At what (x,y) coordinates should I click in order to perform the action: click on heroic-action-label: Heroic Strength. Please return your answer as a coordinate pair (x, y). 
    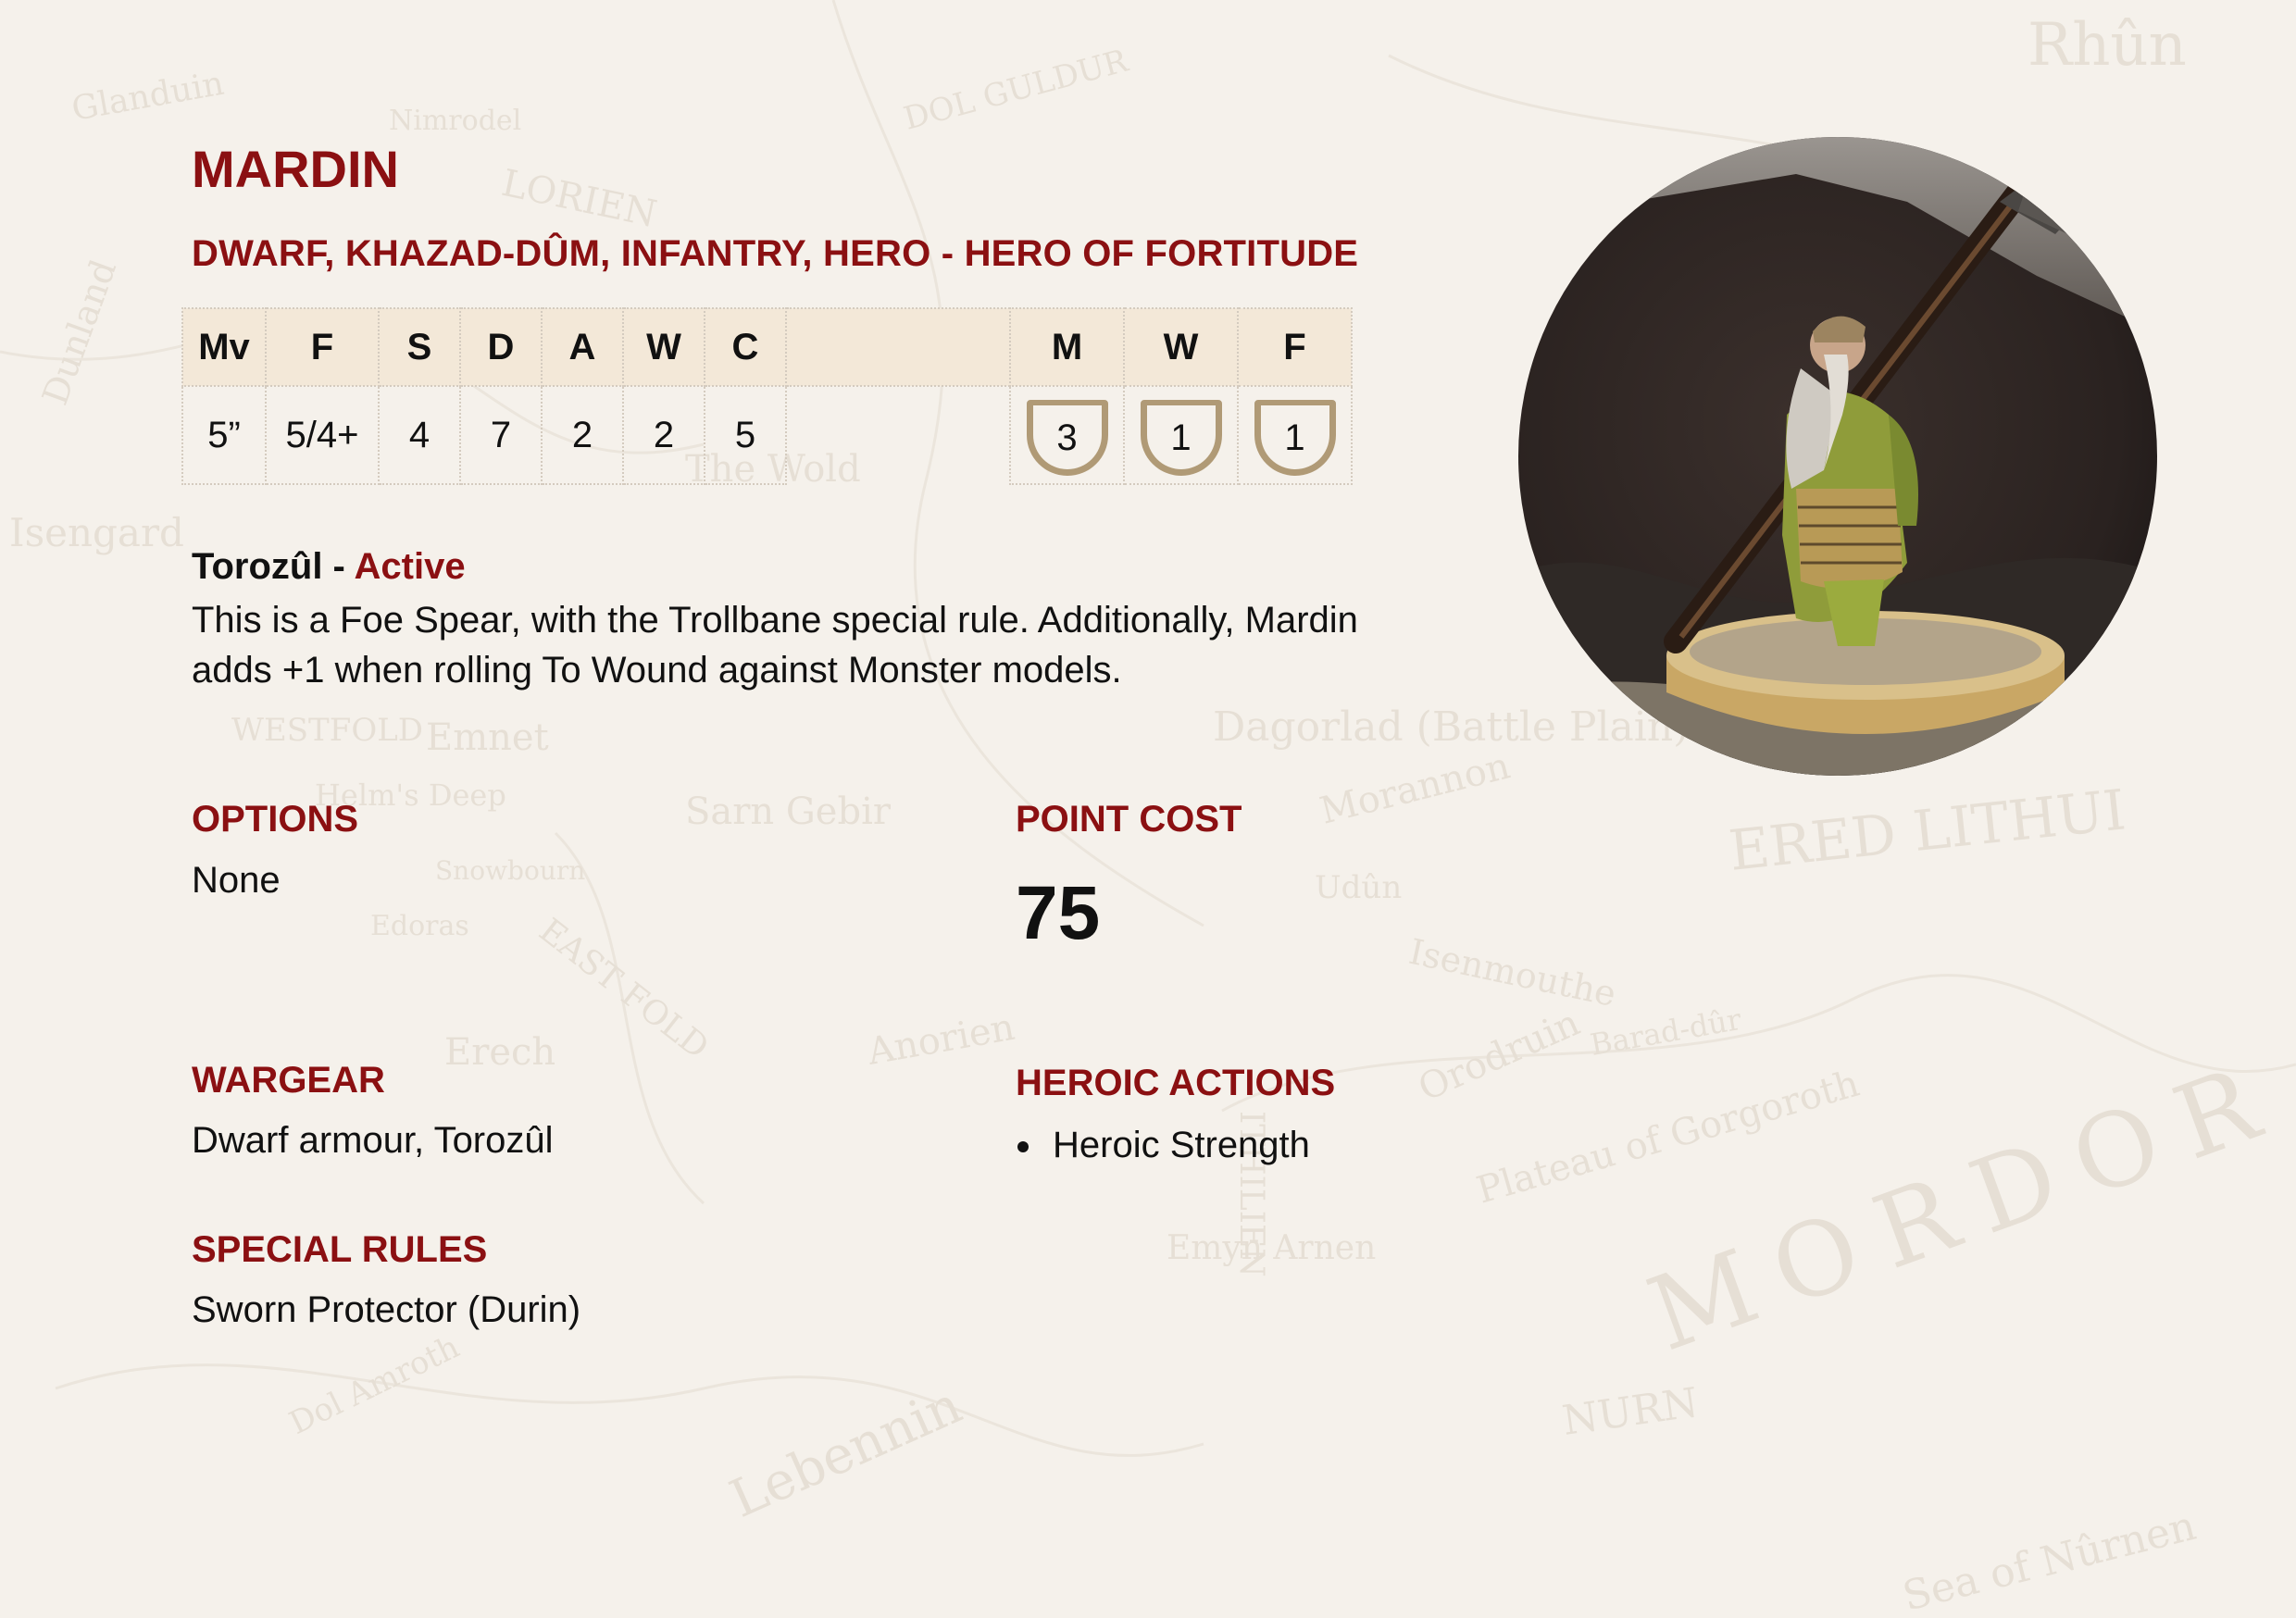
    Looking at the image, I should click on (1181, 1145).